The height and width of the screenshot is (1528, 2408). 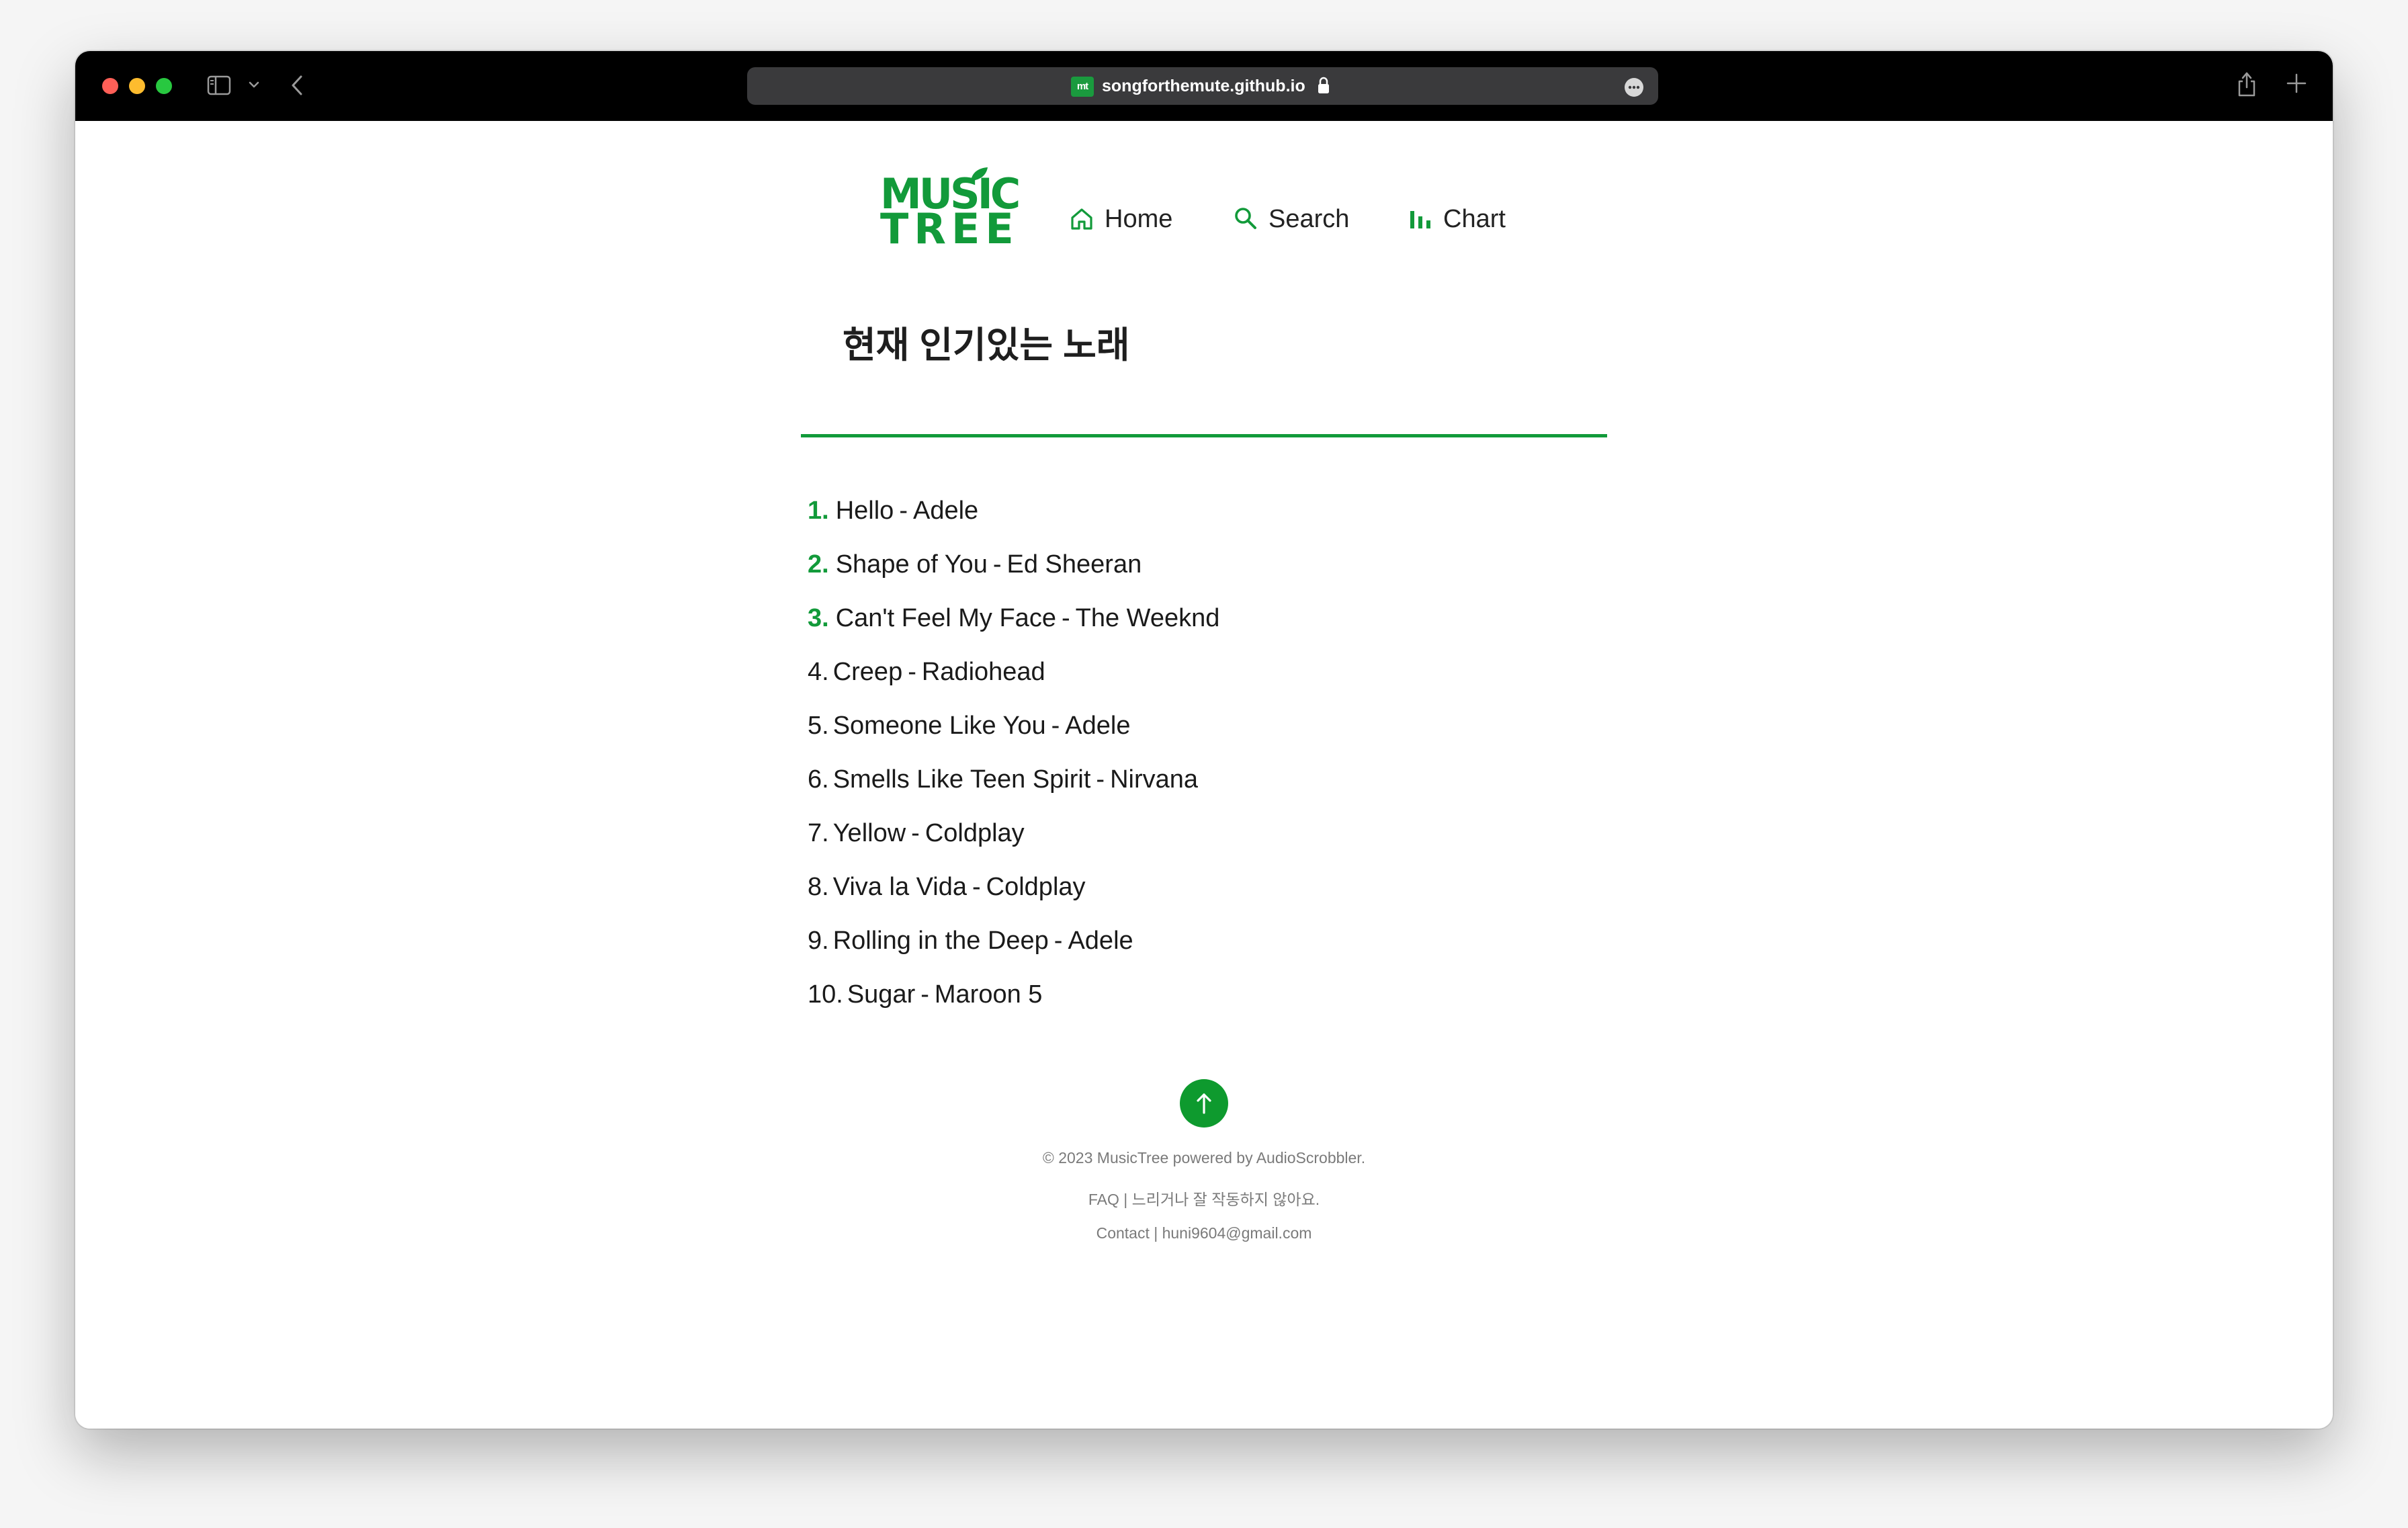 I want to click on song-artist: Nirvana, so click(x=1154, y=780).